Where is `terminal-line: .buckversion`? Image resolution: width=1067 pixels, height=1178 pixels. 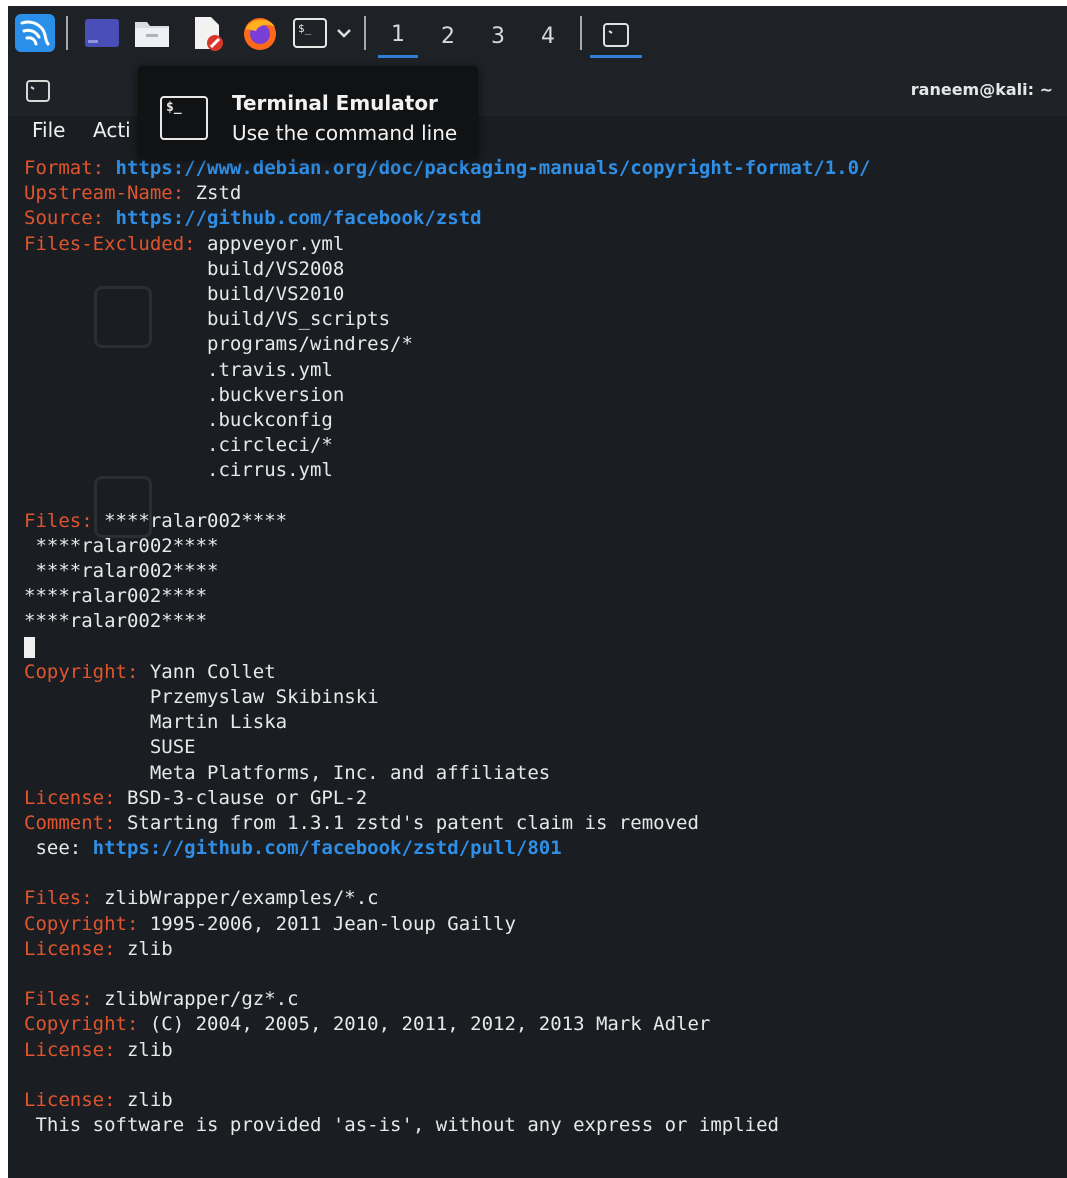
terminal-line: .buckversion is located at coordinates (545, 395).